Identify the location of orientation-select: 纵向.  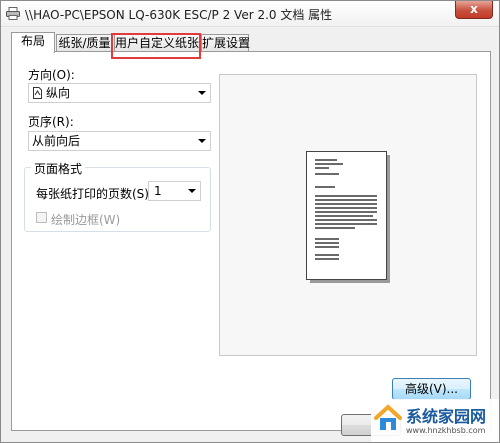
(119, 93).